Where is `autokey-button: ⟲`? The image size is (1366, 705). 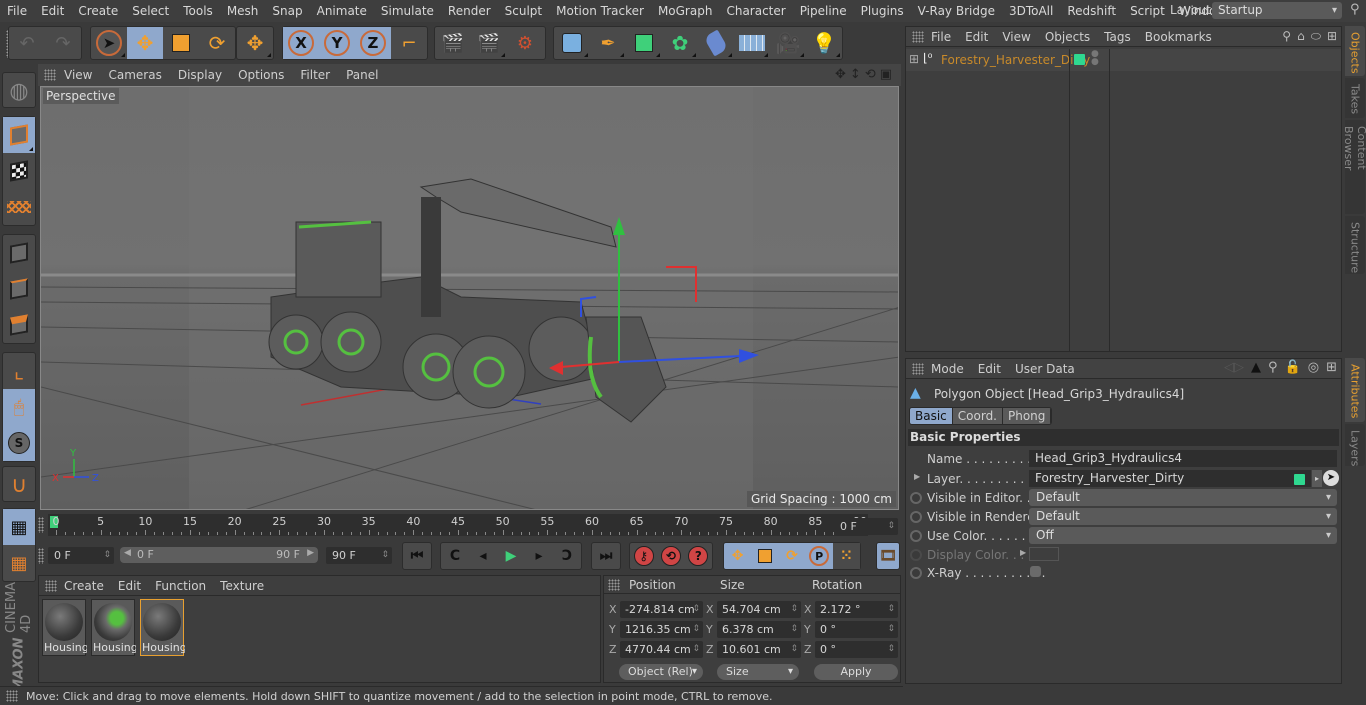 autokey-button: ⟲ is located at coordinates (670, 556).